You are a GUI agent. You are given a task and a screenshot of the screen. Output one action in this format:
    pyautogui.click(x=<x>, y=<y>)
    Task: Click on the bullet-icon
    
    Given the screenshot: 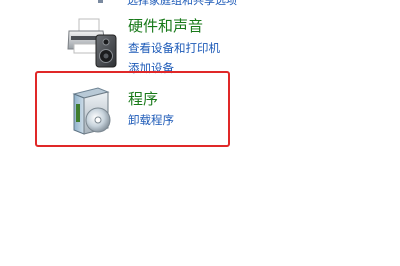 What is the action you would take?
    pyautogui.click(x=100, y=1)
    